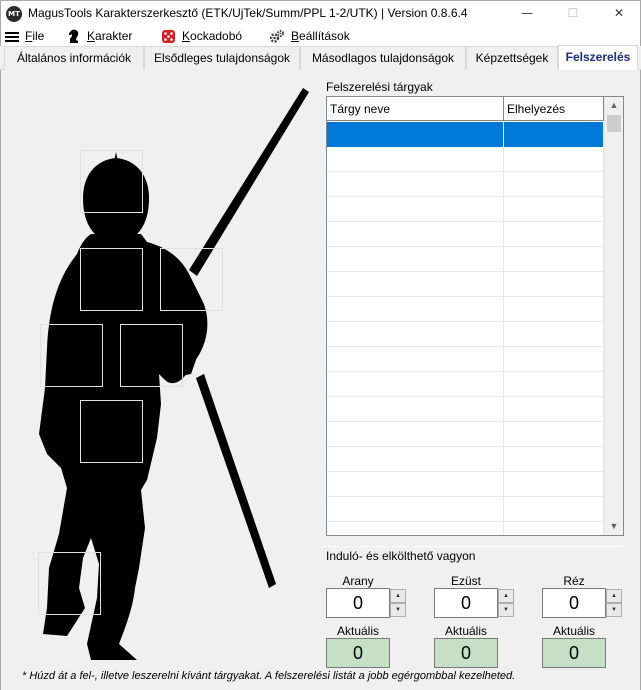  Describe the element at coordinates (466, 603) in the screenshot. I see `ezust-input: 0` at that location.